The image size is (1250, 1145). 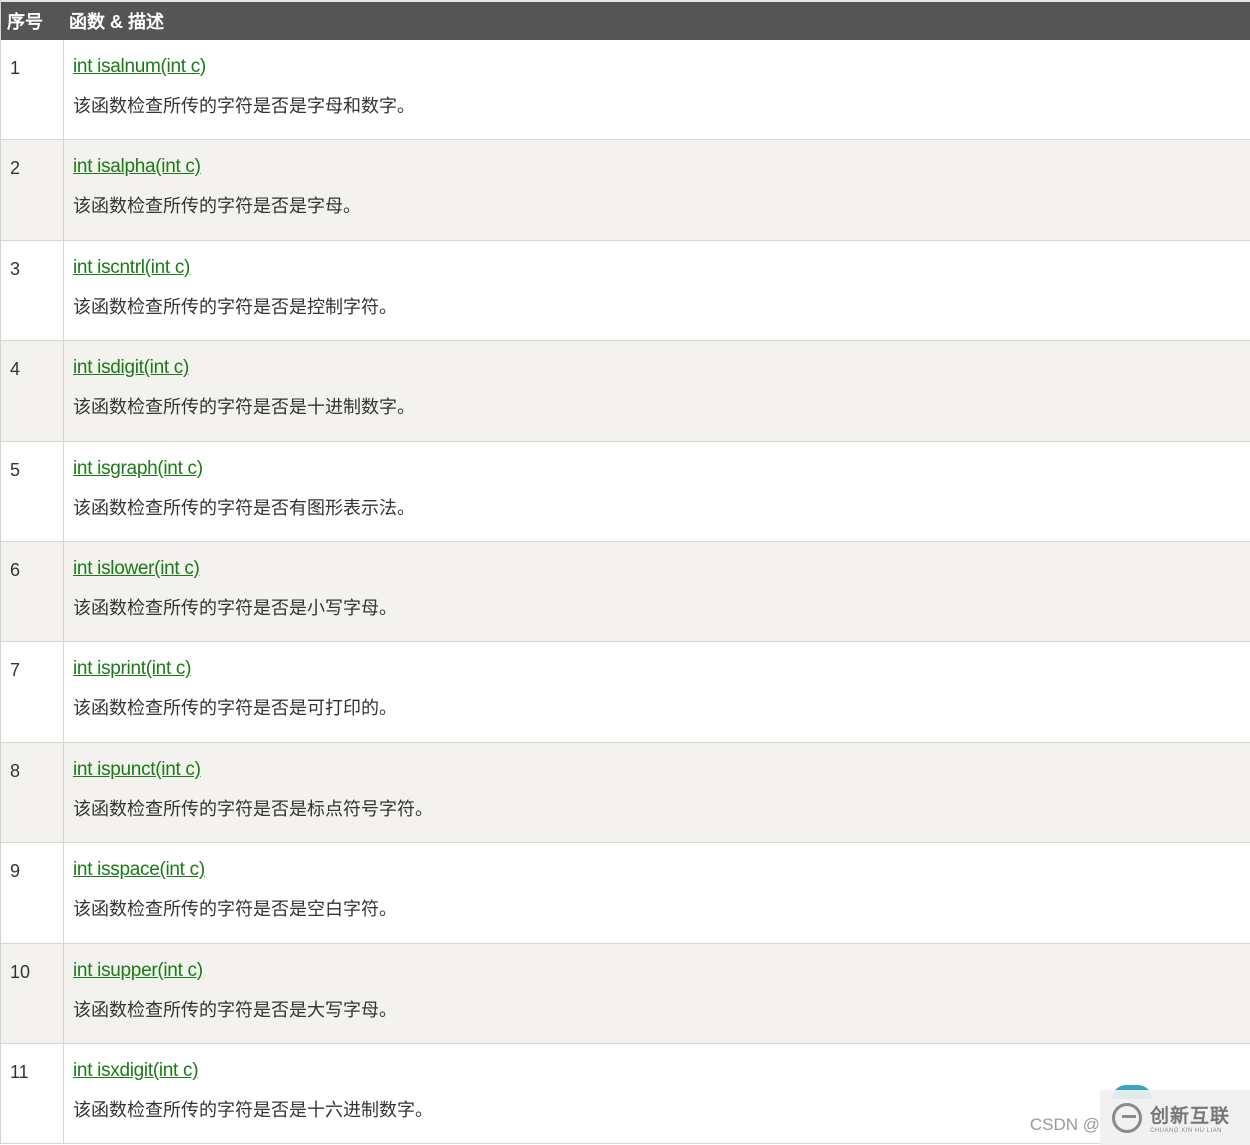 What do you see at coordinates (253, 809) in the screenshot?
I see `function-description: 该函数检查所传的字符是否是标点符号字符。` at bounding box center [253, 809].